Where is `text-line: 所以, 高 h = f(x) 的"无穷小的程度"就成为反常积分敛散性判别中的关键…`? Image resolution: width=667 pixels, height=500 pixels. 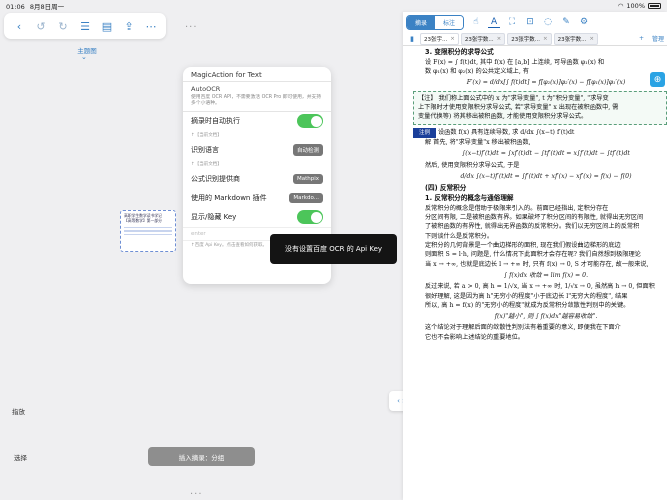
text-line: 所以, 高 h = f(x) 的"无穷小的程度"就成为反常积分敛散性判别中的关键… is located at coordinates (527, 305).